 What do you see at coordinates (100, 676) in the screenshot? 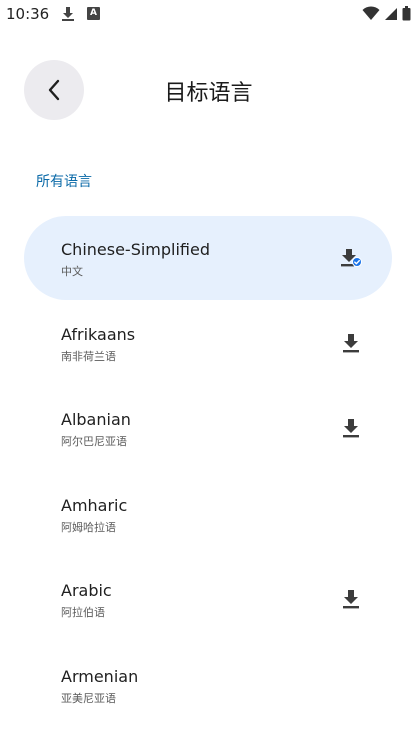
I see `language-name: Armenian` at bounding box center [100, 676].